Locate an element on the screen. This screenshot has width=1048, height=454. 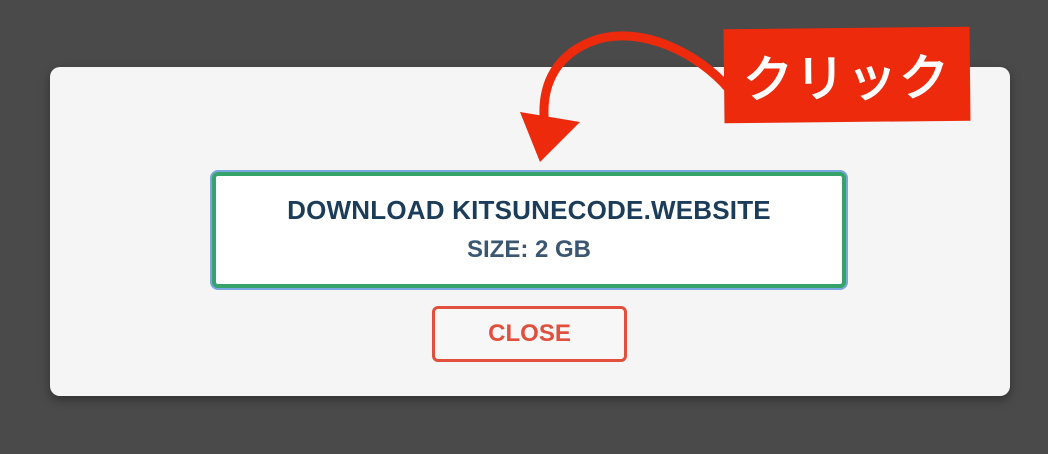
download-button-title: DOWNLOAD KITSUNECODE.WEBSITE is located at coordinates (529, 210).